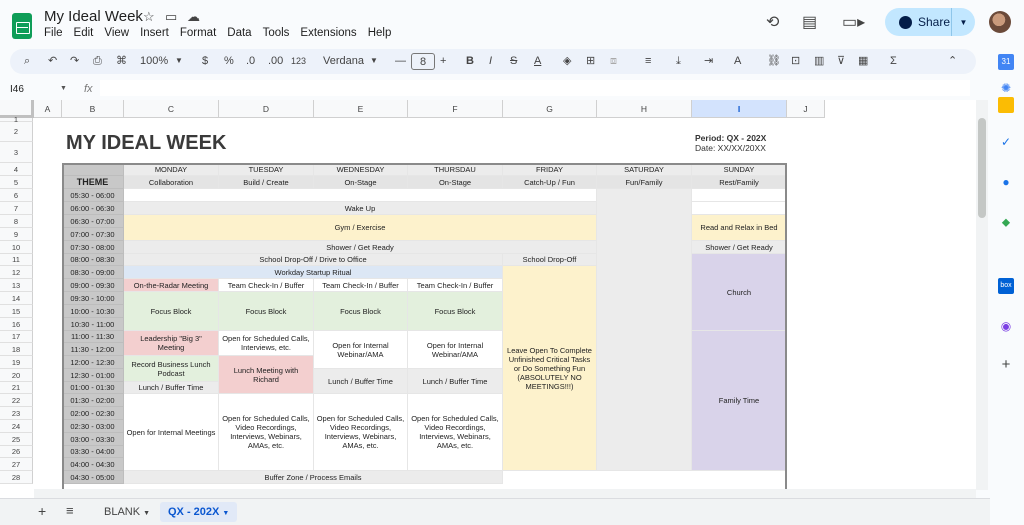 The width and height of the screenshot is (1024, 525). I want to click on menu-help: Help, so click(380, 33).